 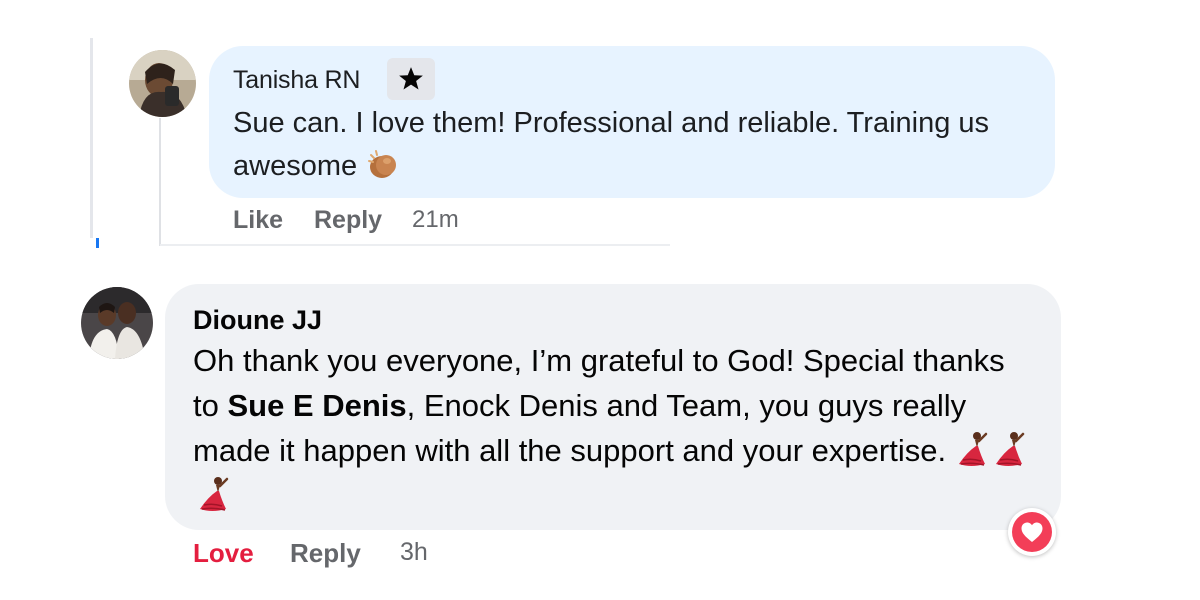 I want to click on thread-indicator, so click(x=97, y=243).